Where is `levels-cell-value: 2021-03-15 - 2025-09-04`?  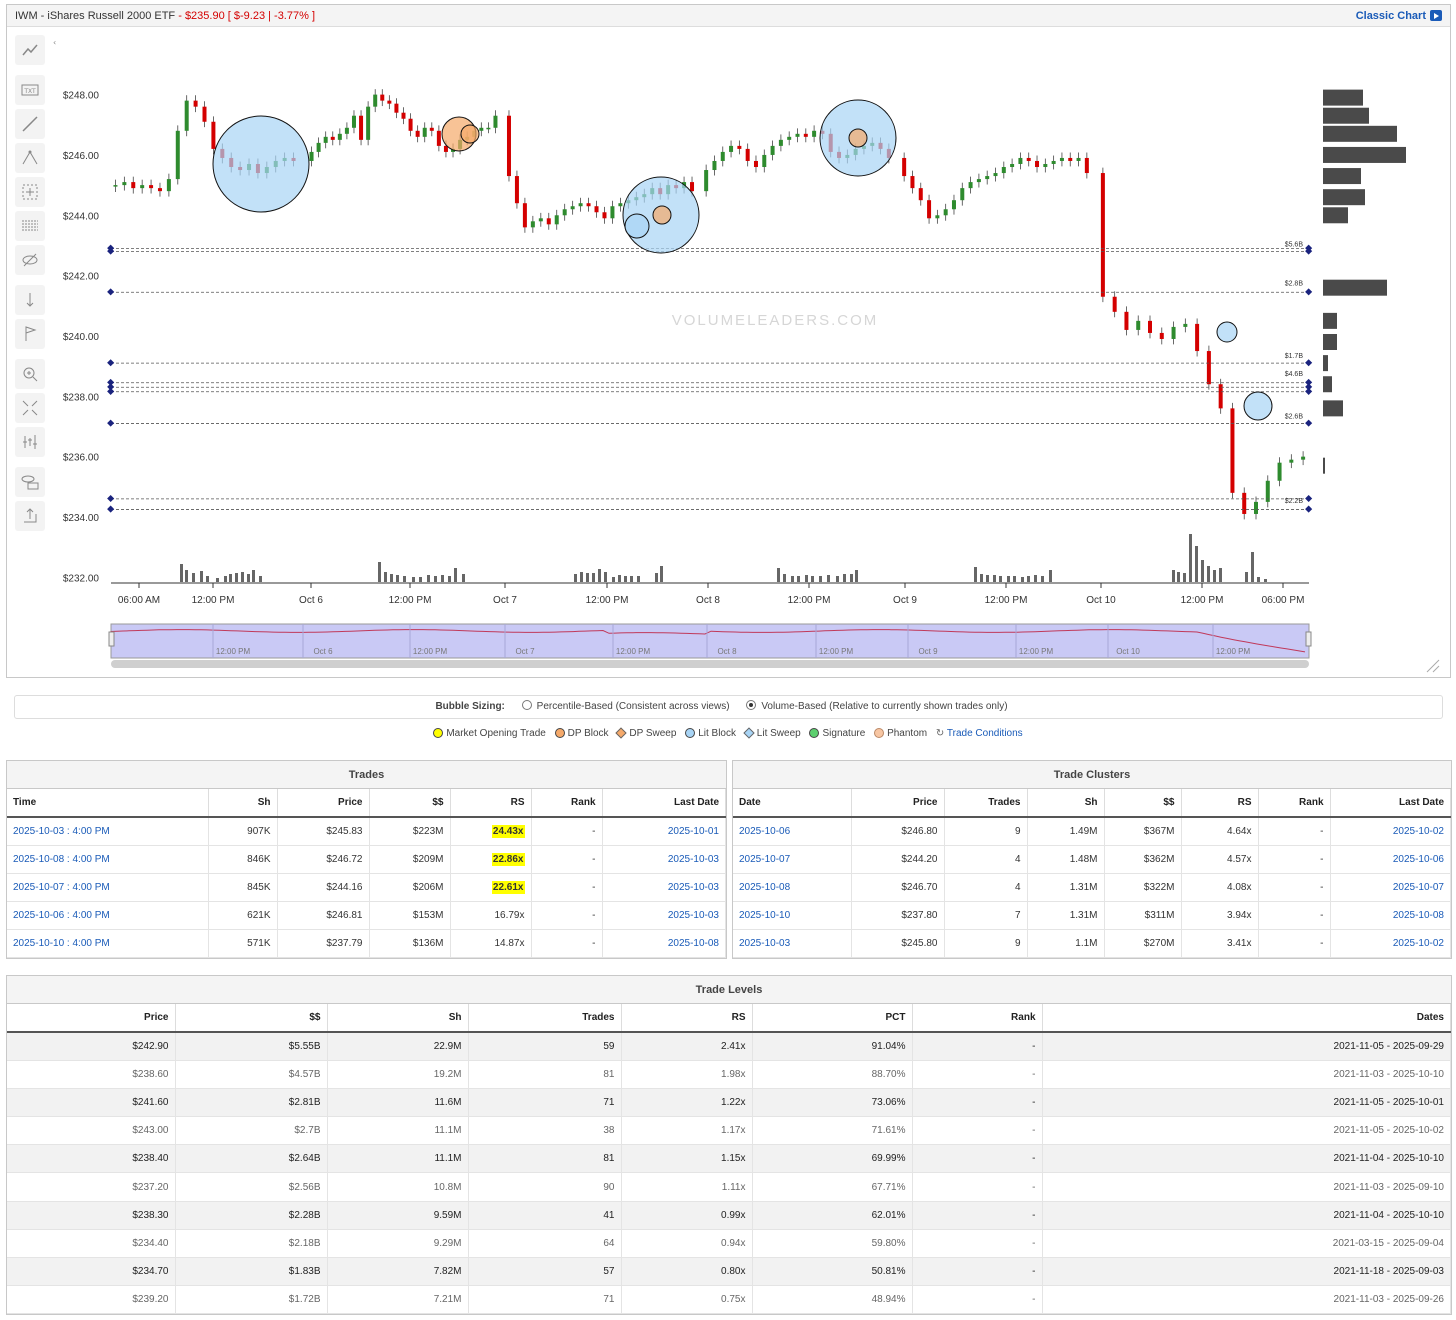
levels-cell-value: 2021-03-15 - 2025-09-04 is located at coordinates (1388, 1243).